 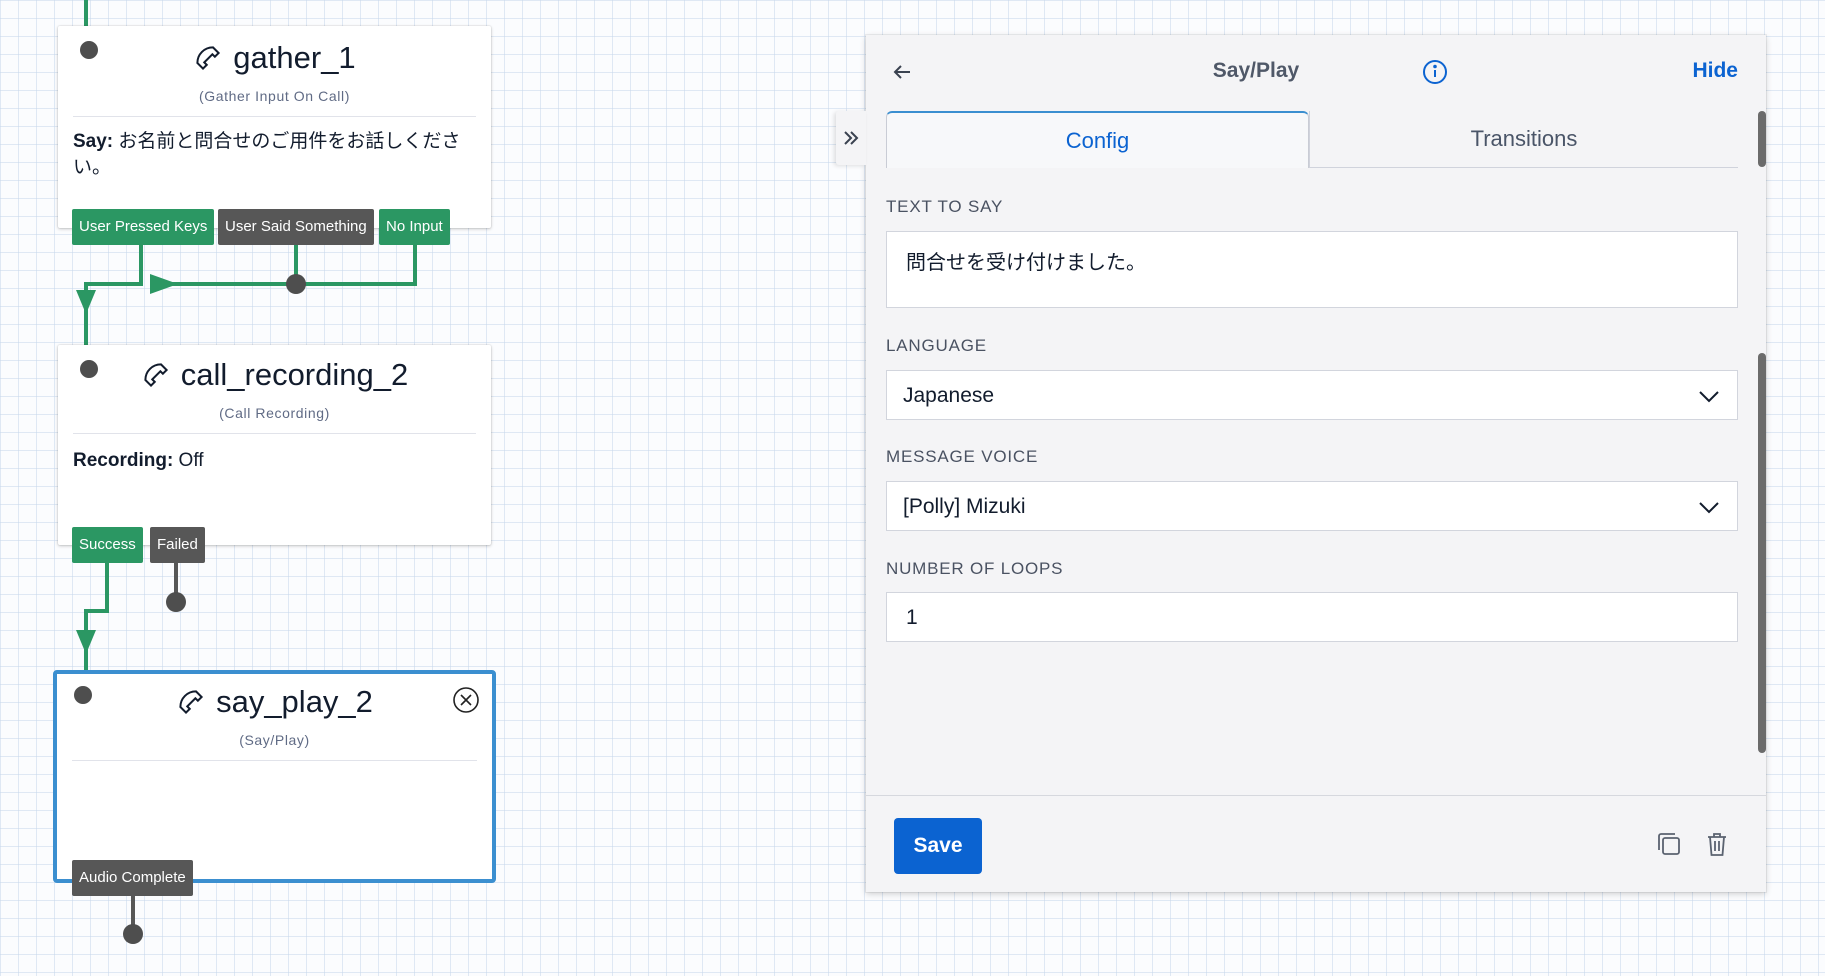 What do you see at coordinates (274, 740) in the screenshot?
I see `widget-type: (Say/Play)` at bounding box center [274, 740].